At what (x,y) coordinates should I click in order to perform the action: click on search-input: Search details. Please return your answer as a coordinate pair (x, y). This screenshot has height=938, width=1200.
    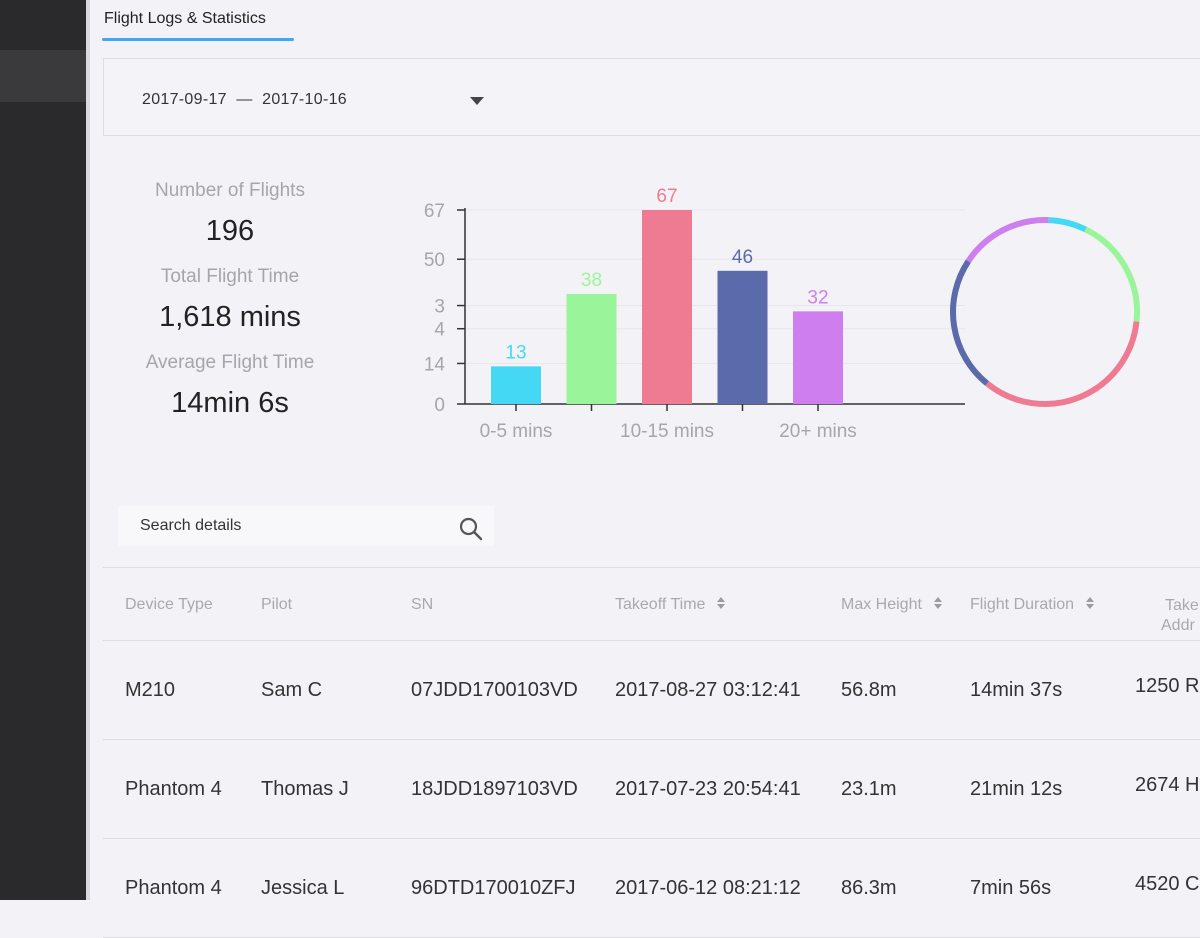
    Looking at the image, I should click on (190, 526).